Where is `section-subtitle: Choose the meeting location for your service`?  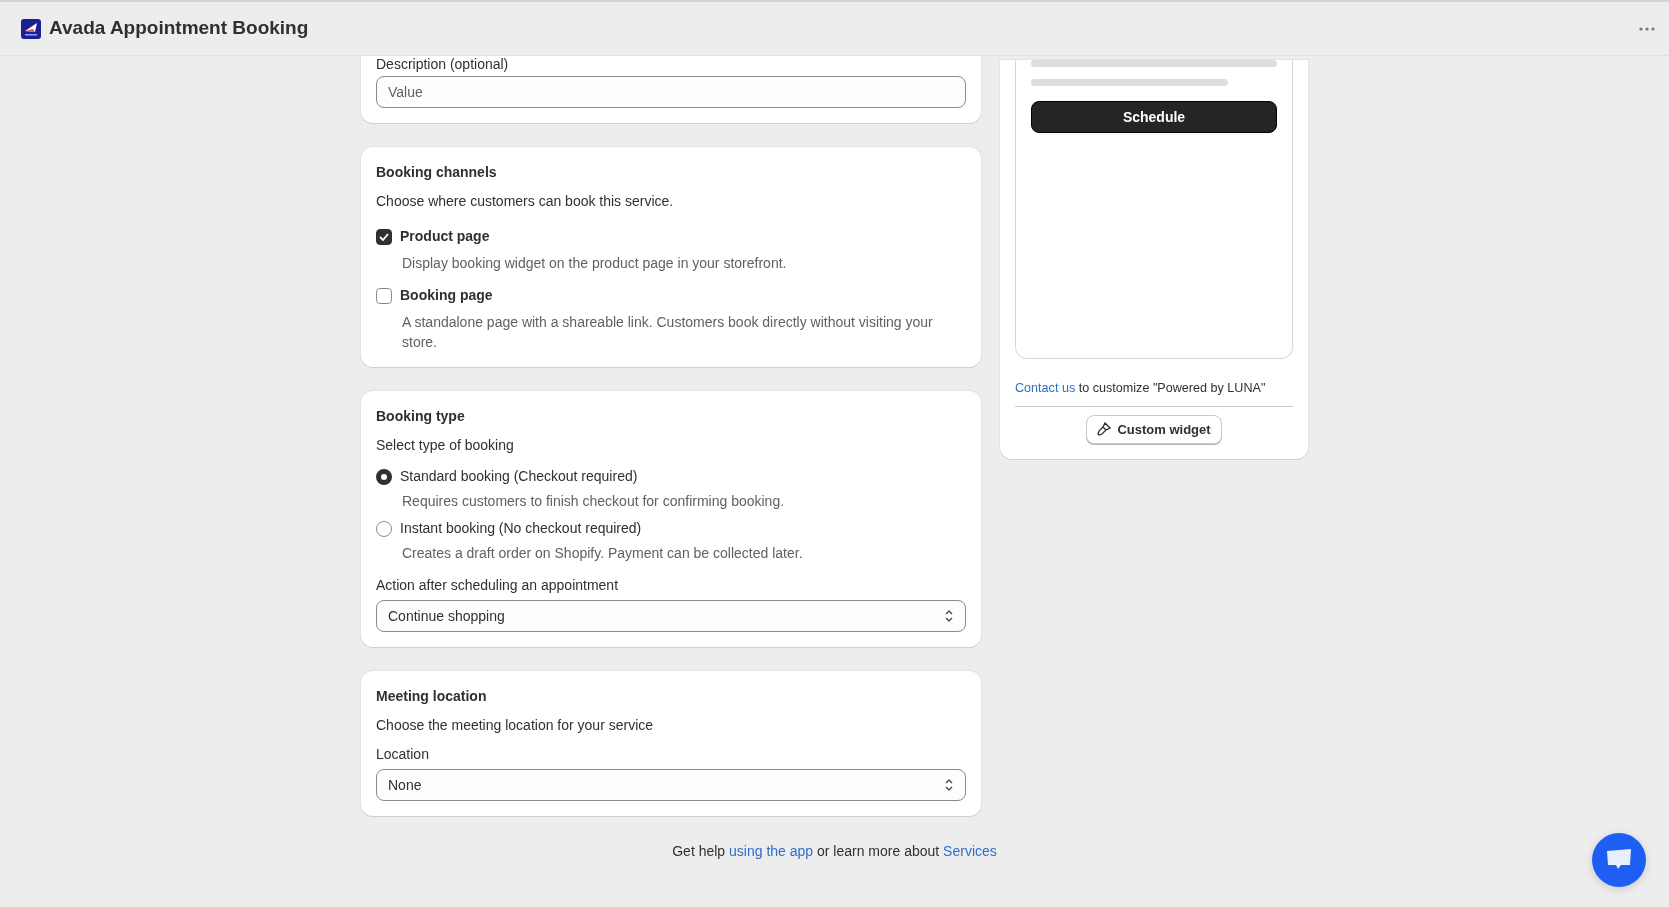 section-subtitle: Choose the meeting location for your service is located at coordinates (515, 725).